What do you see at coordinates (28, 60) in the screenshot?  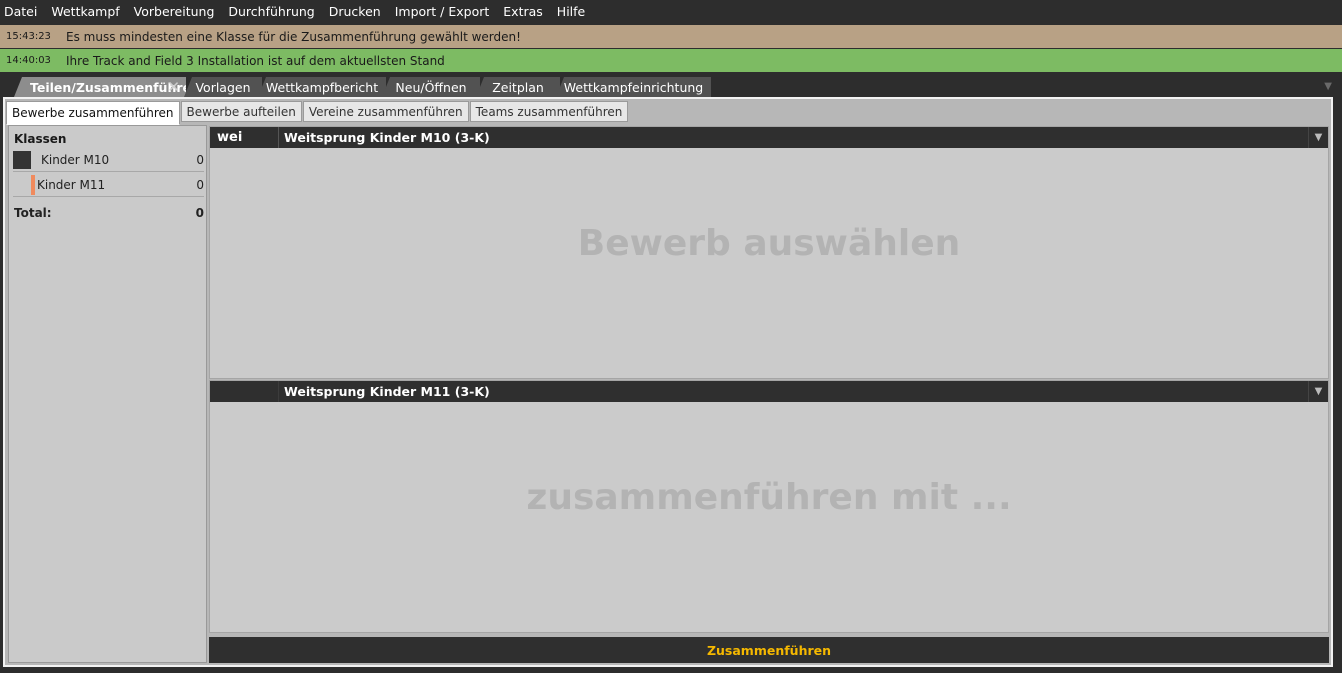 I see `message-time: 14:40:03` at bounding box center [28, 60].